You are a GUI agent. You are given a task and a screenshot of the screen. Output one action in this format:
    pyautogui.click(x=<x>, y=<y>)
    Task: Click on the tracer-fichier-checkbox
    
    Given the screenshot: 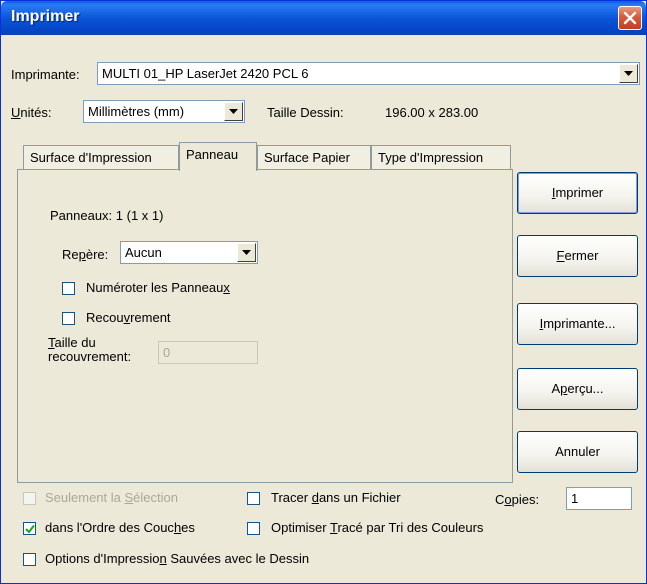 What is the action you would take?
    pyautogui.click(x=253, y=498)
    